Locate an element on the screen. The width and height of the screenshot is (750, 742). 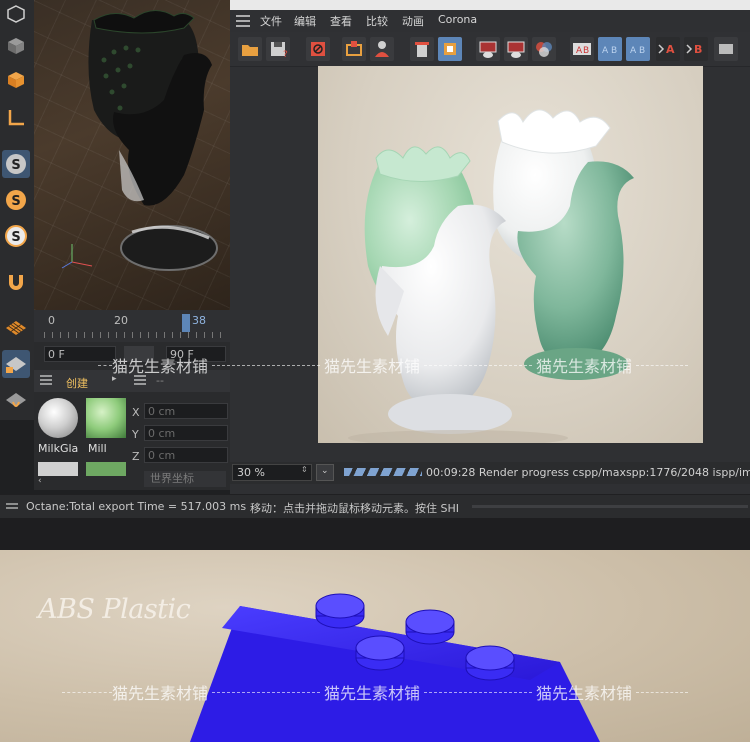
coord-x-label: X is located at coordinates (136, 412).